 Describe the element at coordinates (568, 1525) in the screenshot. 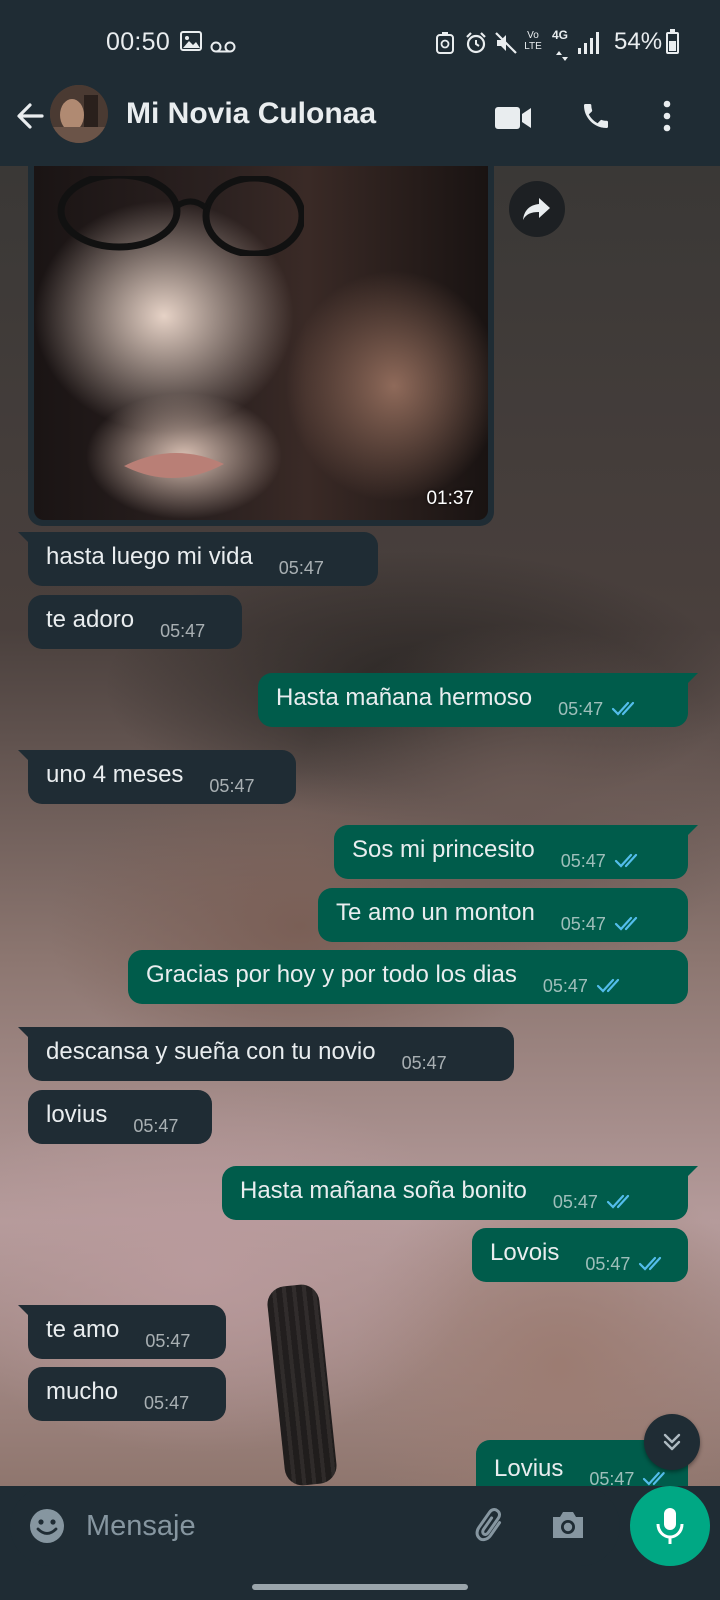

I see `camera-icon` at that location.